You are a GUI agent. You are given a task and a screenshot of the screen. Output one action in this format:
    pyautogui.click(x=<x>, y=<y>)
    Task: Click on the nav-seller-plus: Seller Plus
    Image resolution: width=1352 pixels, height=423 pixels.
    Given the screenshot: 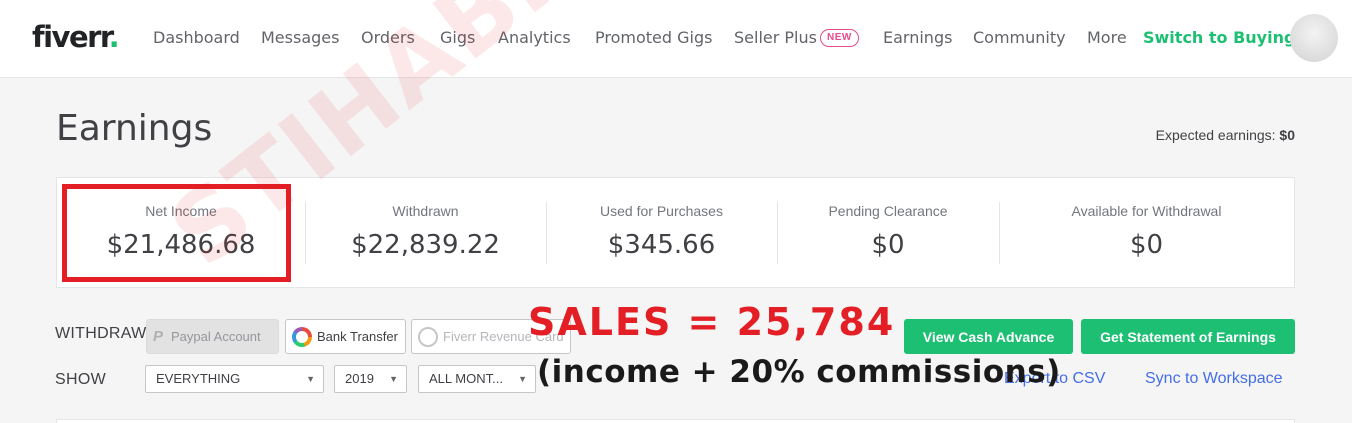 What is the action you would take?
    pyautogui.click(x=775, y=37)
    